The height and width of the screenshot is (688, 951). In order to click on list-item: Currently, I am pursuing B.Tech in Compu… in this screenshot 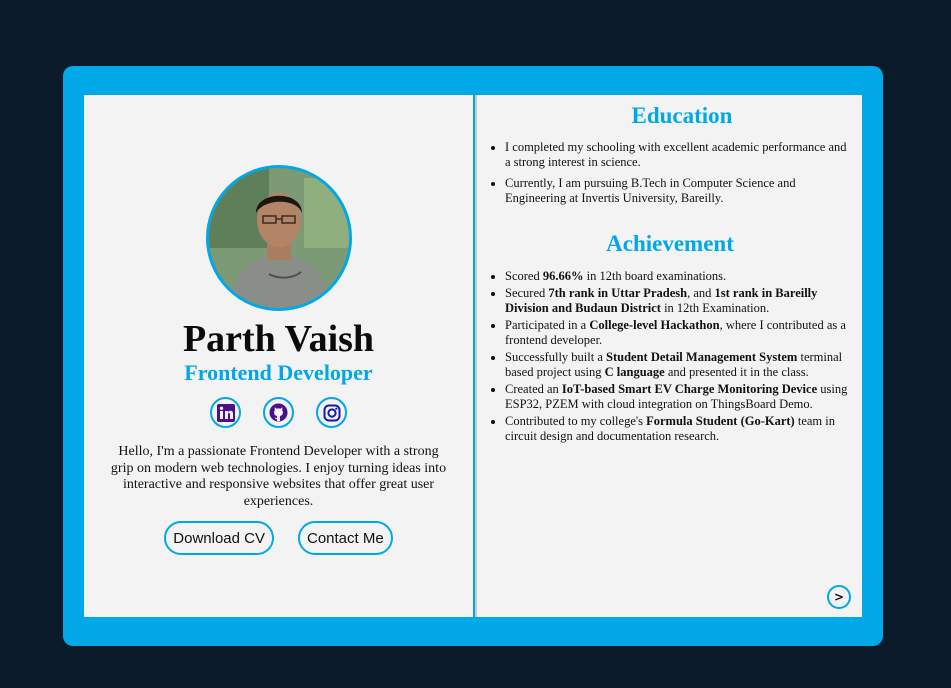, I will do `click(680, 191)`.